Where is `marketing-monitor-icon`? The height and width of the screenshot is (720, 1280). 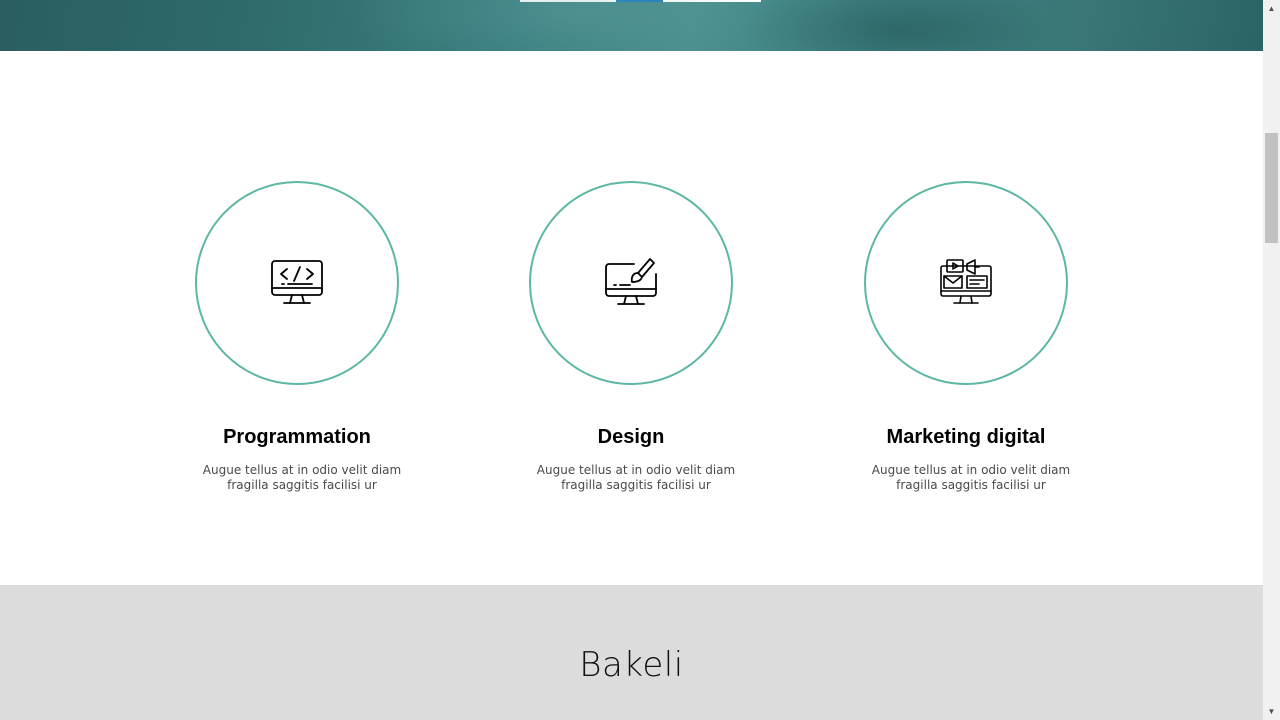 marketing-monitor-icon is located at coordinates (966, 281).